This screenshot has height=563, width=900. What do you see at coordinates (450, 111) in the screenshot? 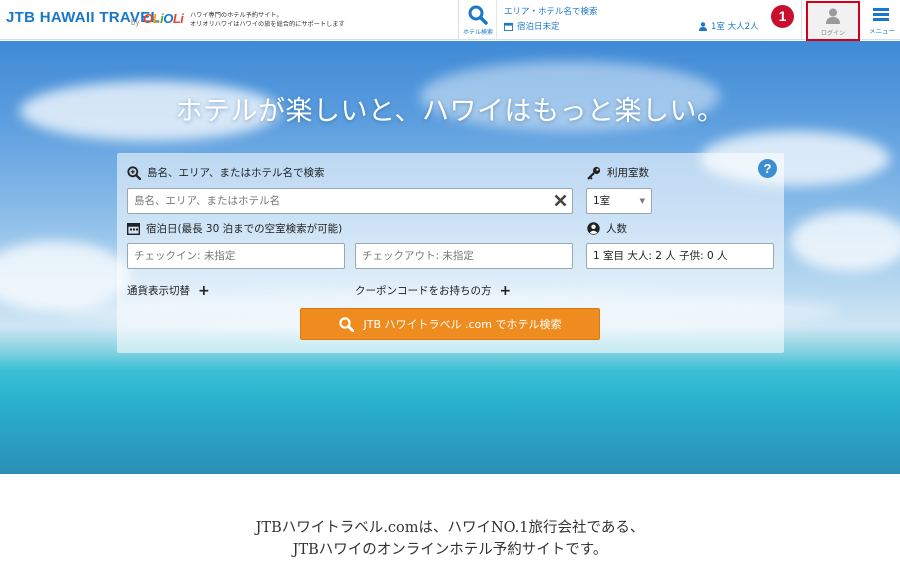
I see `hero-title: ホテルが楽しいと、ハワイはもっと楽しい。` at bounding box center [450, 111].